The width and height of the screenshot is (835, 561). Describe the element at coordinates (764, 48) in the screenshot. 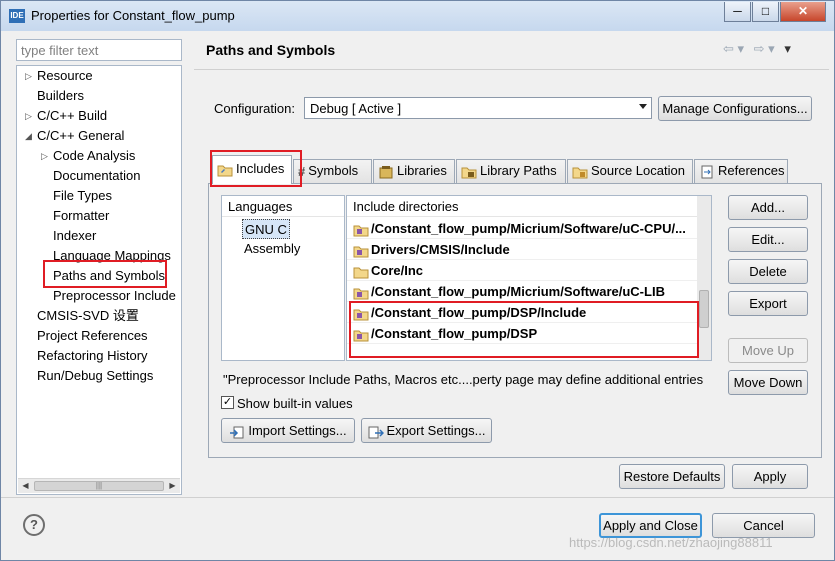

I see `forward-arrow-icon: ⇨ ▾` at that location.